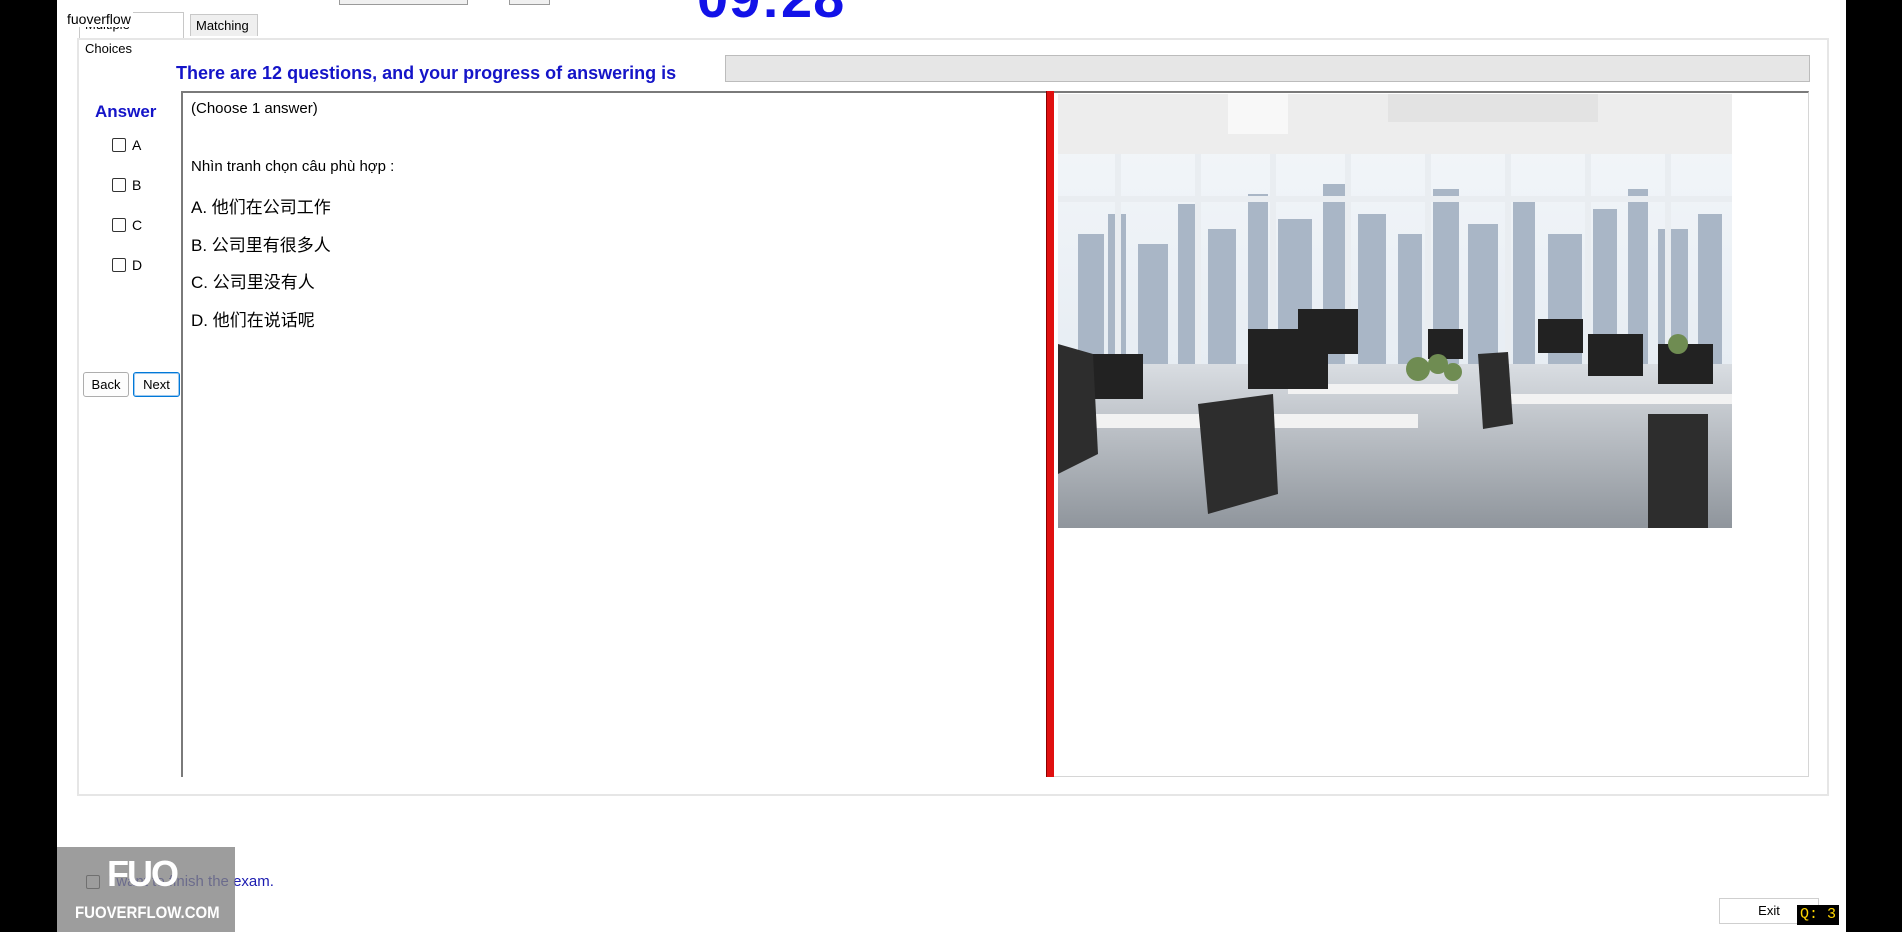 Image resolution: width=1902 pixels, height=932 pixels. What do you see at coordinates (127, 225) in the screenshot?
I see `answer-option-c: C` at bounding box center [127, 225].